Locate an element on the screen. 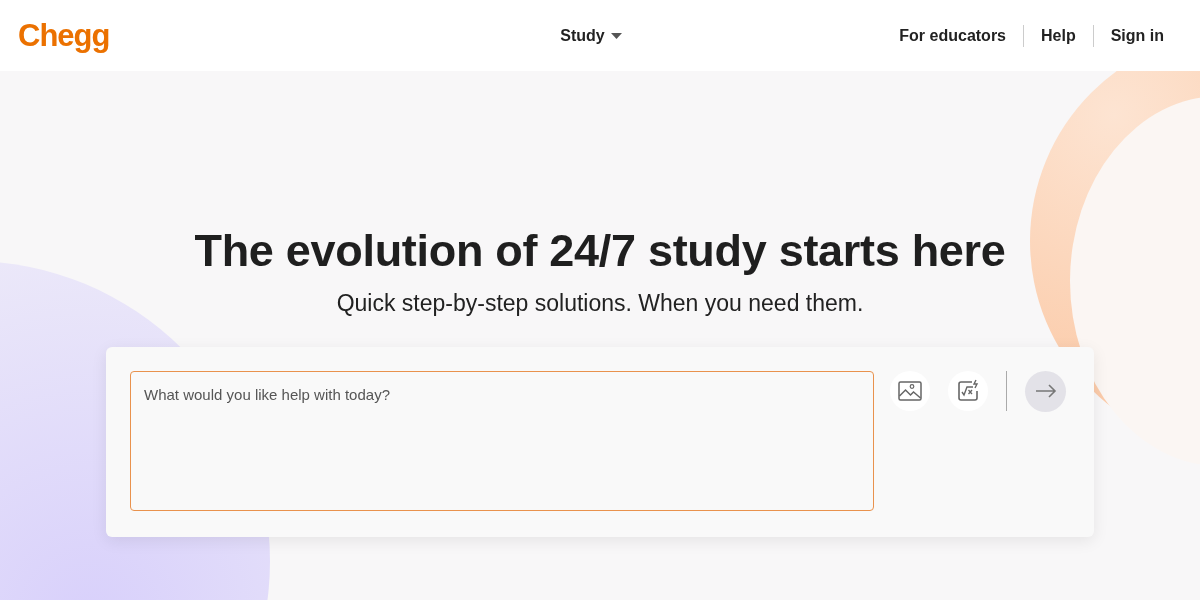 The width and height of the screenshot is (1200, 600). math-button is located at coordinates (968, 391).